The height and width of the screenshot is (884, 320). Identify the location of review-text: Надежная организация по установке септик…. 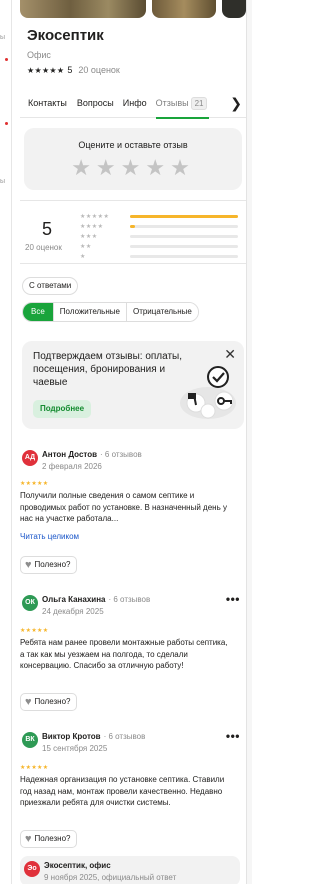
(122, 791).